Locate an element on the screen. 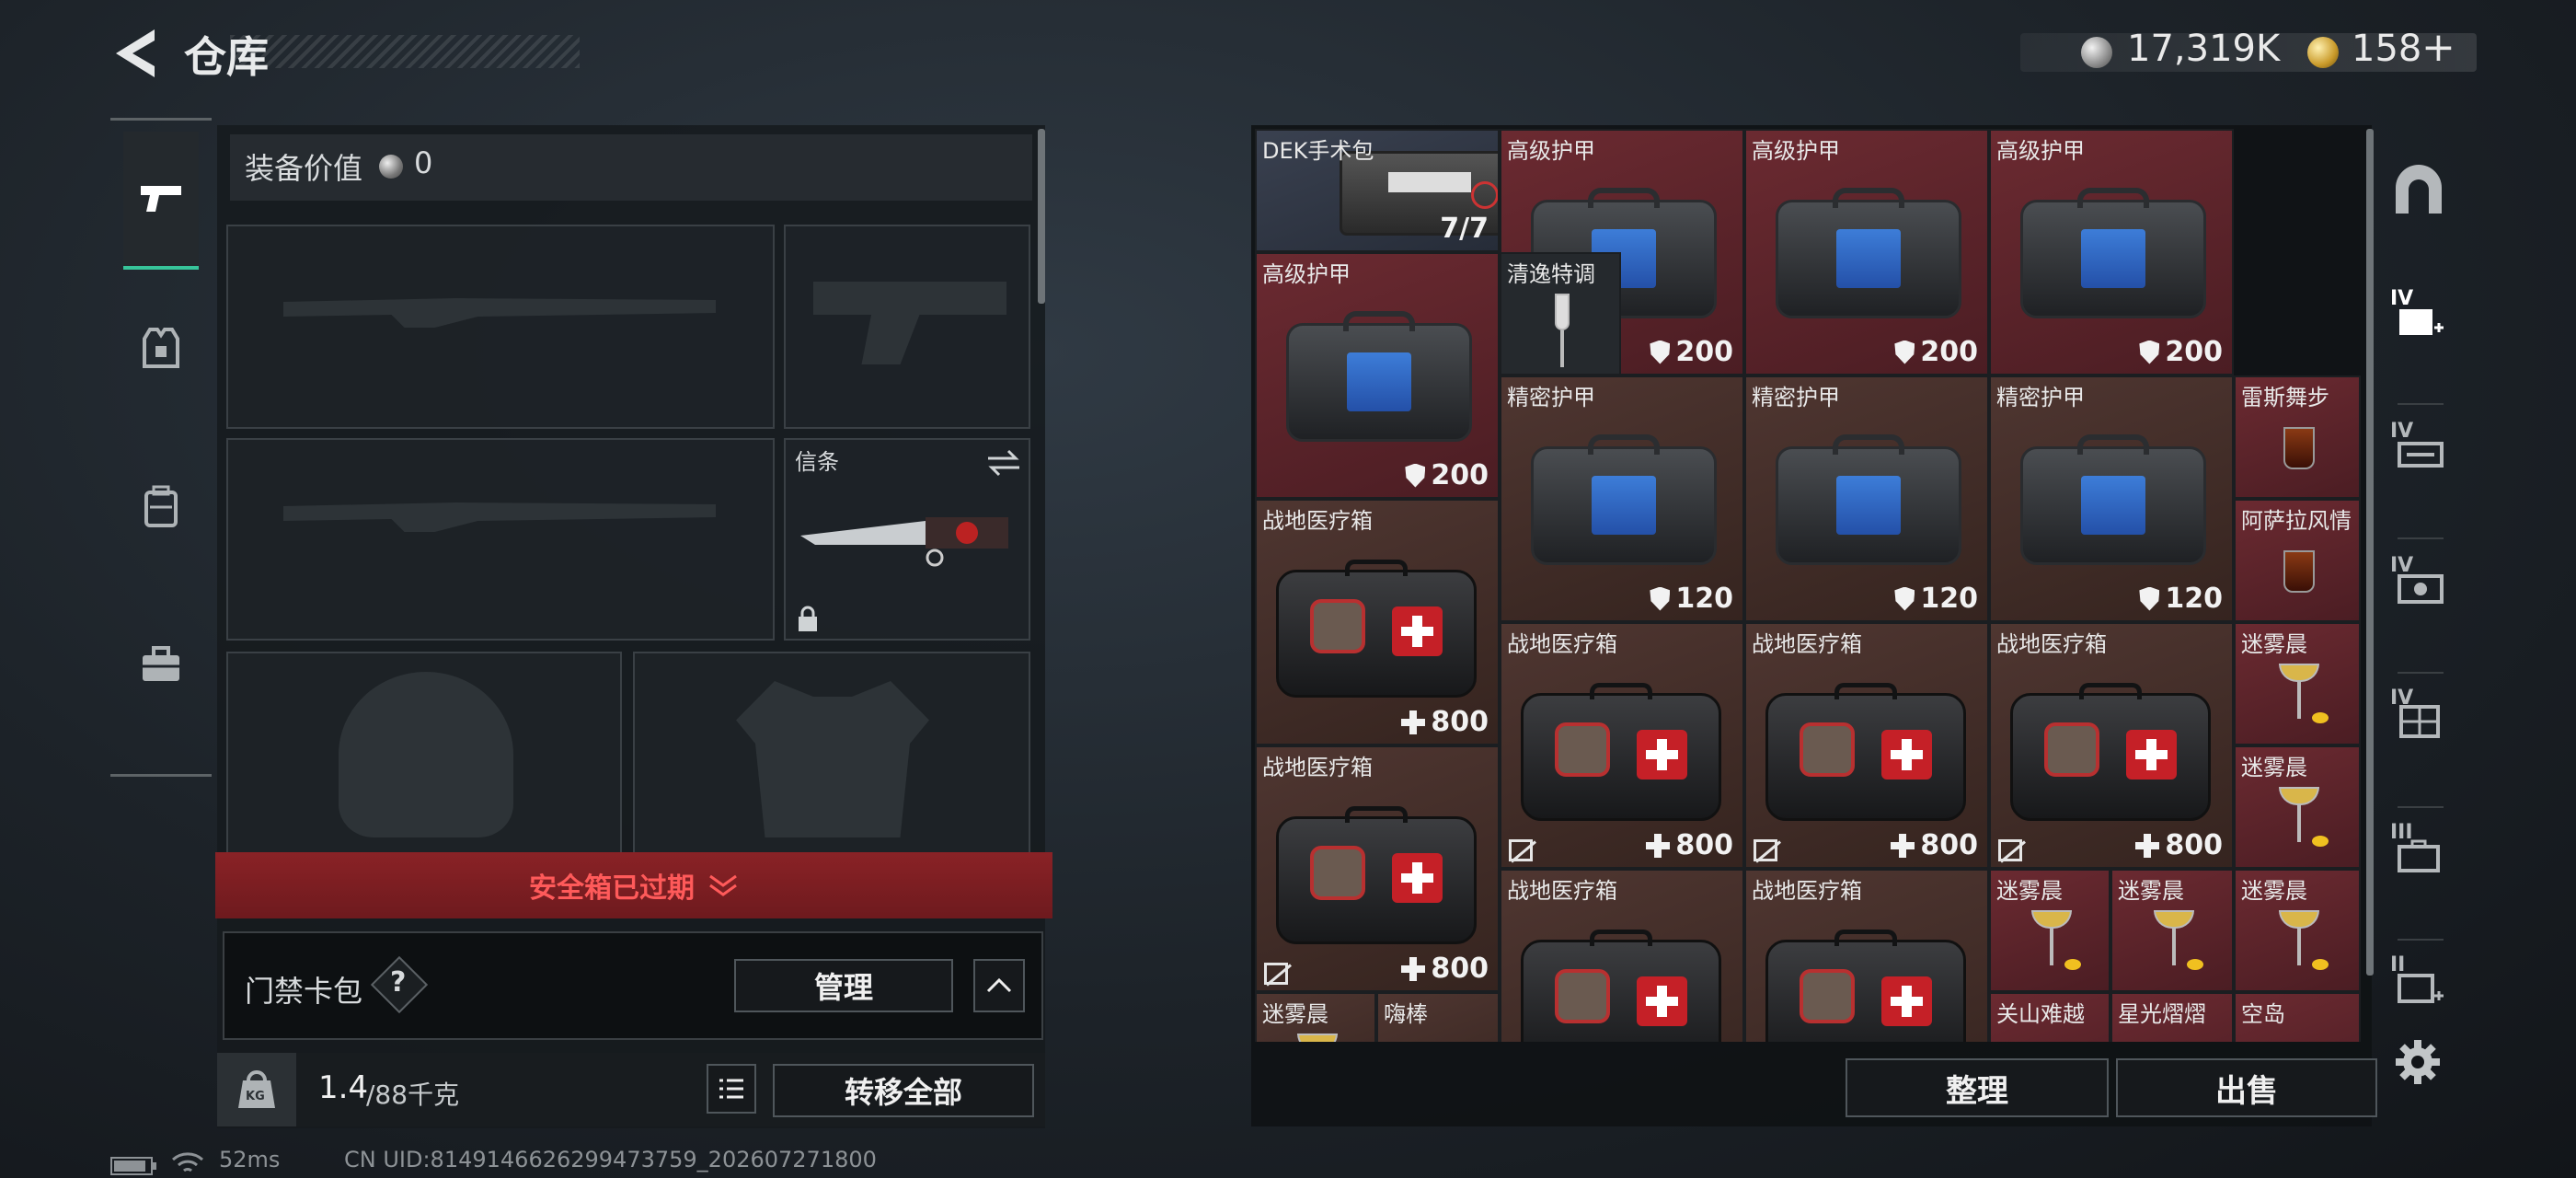 This screenshot has width=2576, height=1178. list-view-button is located at coordinates (731, 1089).